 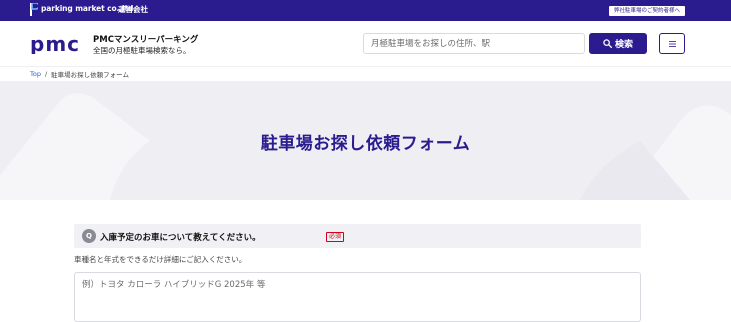 I want to click on car-model-field, so click(x=357, y=297).